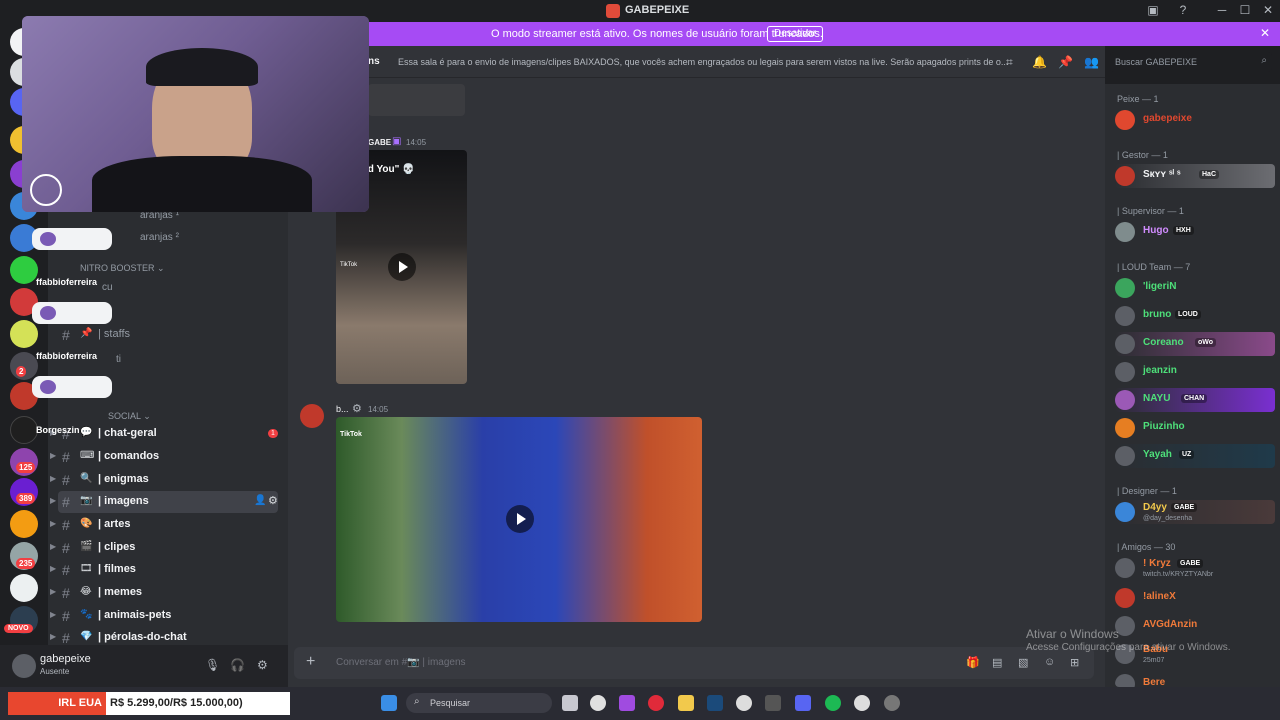 The width and height of the screenshot is (1280, 720). Describe the element at coordinates (164, 616) in the screenshot. I see `channel-animais-pets: ▶ # 🐾 | animais-pets` at that location.